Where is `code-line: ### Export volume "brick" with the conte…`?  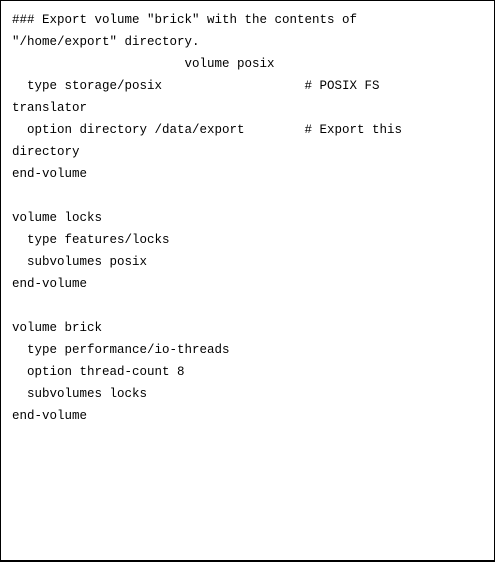
code-line: ### Export volume "brick" with the conte… is located at coordinates (185, 20).